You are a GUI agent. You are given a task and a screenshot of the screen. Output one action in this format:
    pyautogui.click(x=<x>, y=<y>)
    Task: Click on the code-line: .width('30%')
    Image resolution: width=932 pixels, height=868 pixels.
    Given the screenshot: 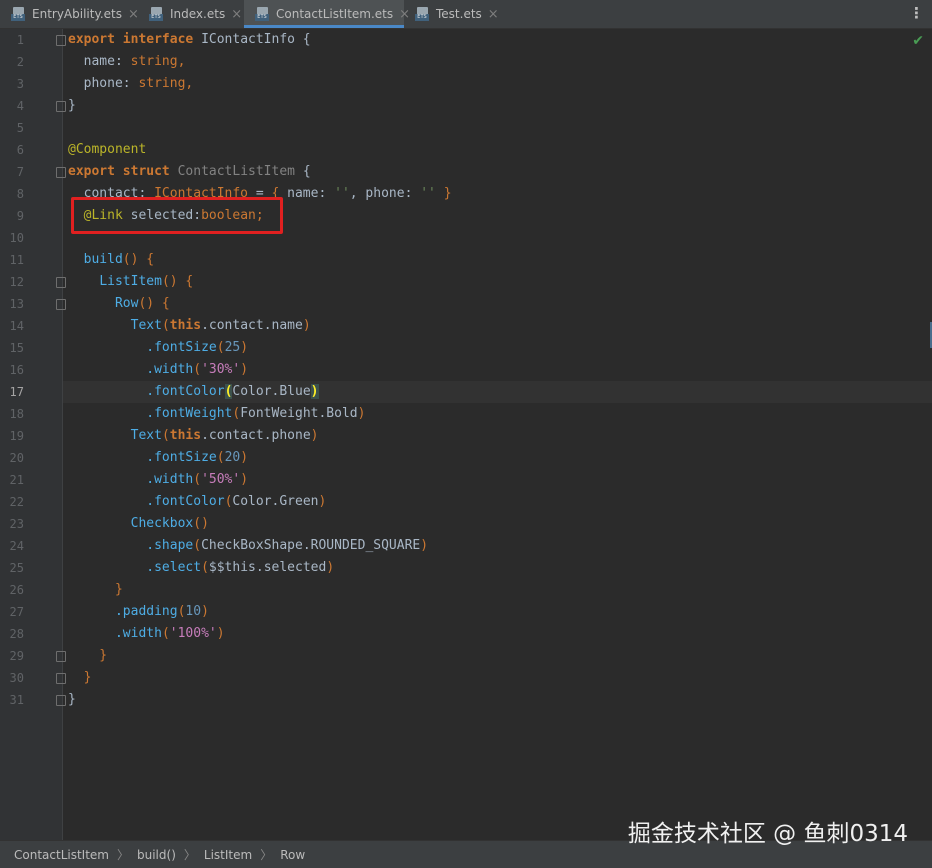 What is the action you would take?
    pyautogui.click(x=197, y=369)
    